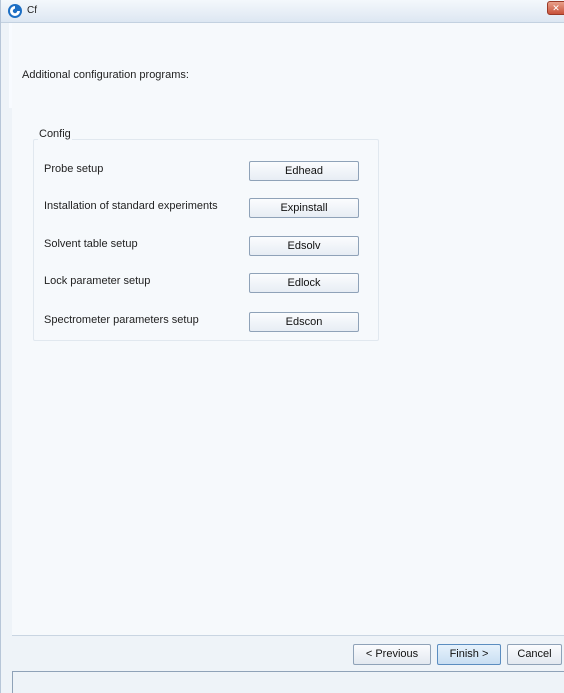 This screenshot has width=564, height=693. Describe the element at coordinates (304, 171) in the screenshot. I see `edhead-button: Edhead` at that location.